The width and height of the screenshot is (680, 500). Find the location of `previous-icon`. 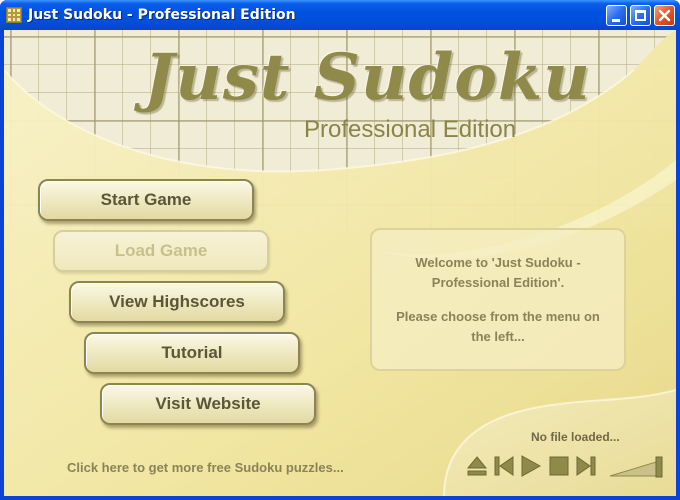

previous-icon is located at coordinates (504, 466).